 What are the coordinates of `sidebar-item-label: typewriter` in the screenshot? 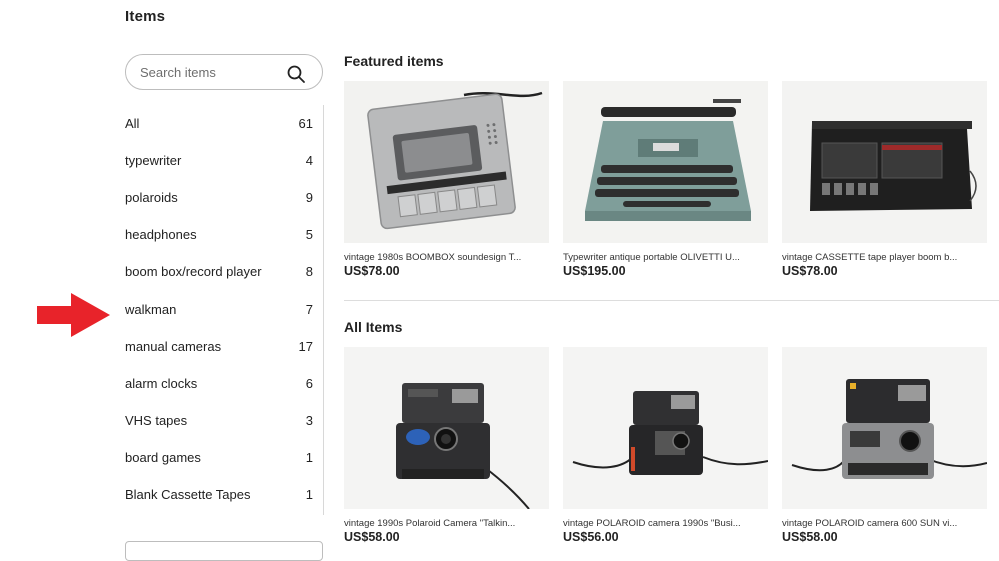 It's located at (153, 161).